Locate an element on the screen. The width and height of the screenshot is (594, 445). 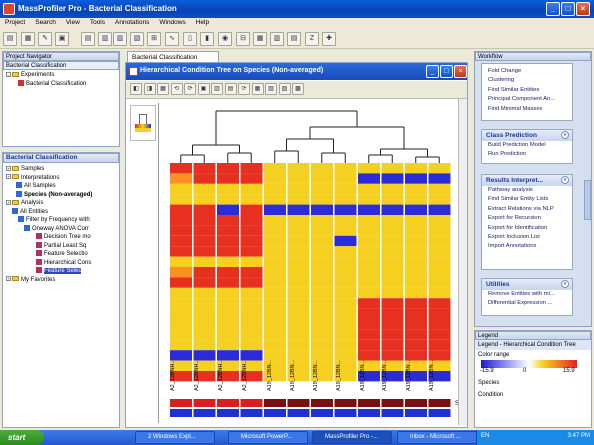
tree-experiment-item: Bacterial Classification is located at coordinates (62, 84).